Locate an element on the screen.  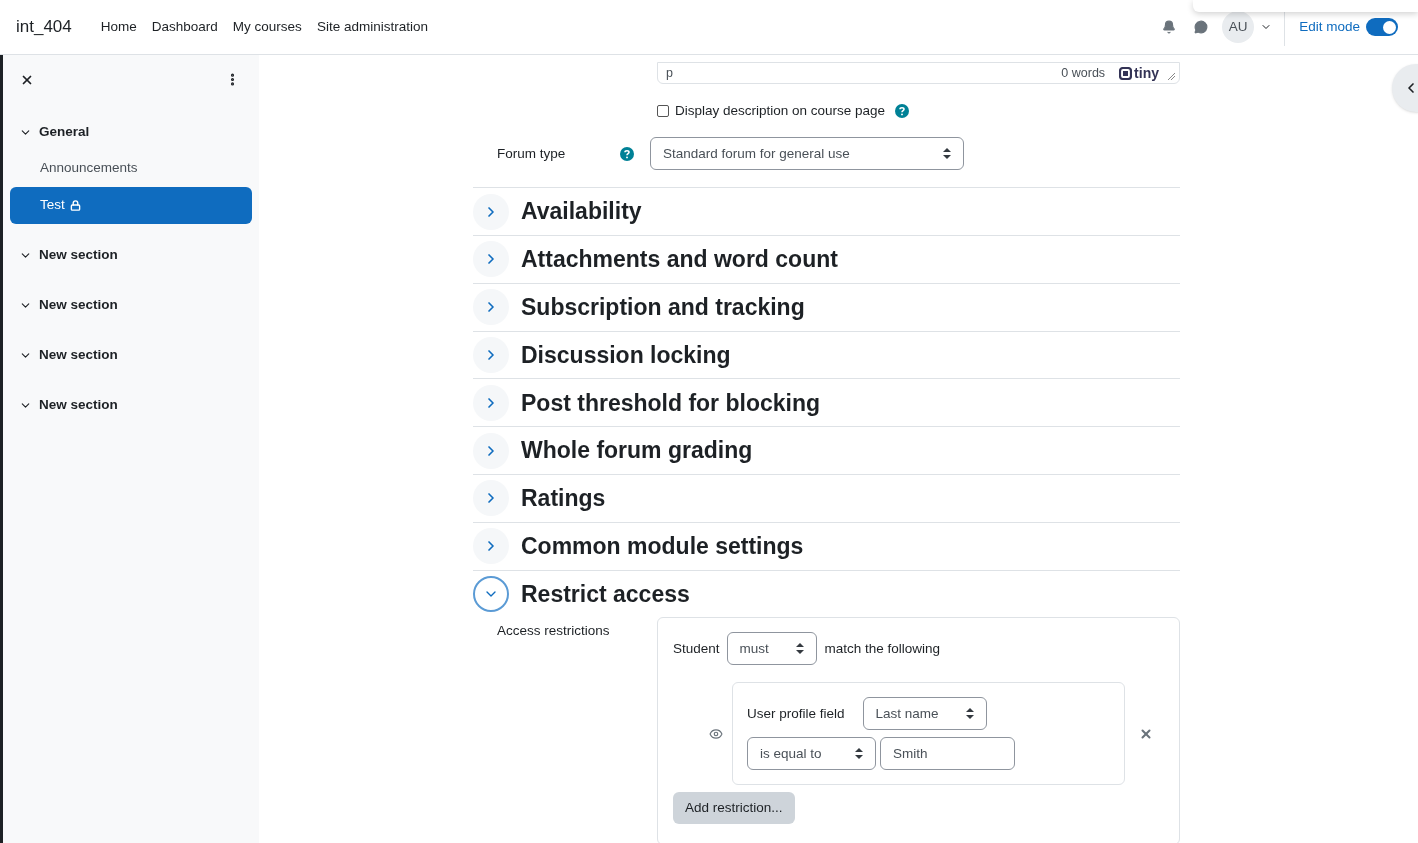
condition-label: User profile field is located at coordinates (796, 713).